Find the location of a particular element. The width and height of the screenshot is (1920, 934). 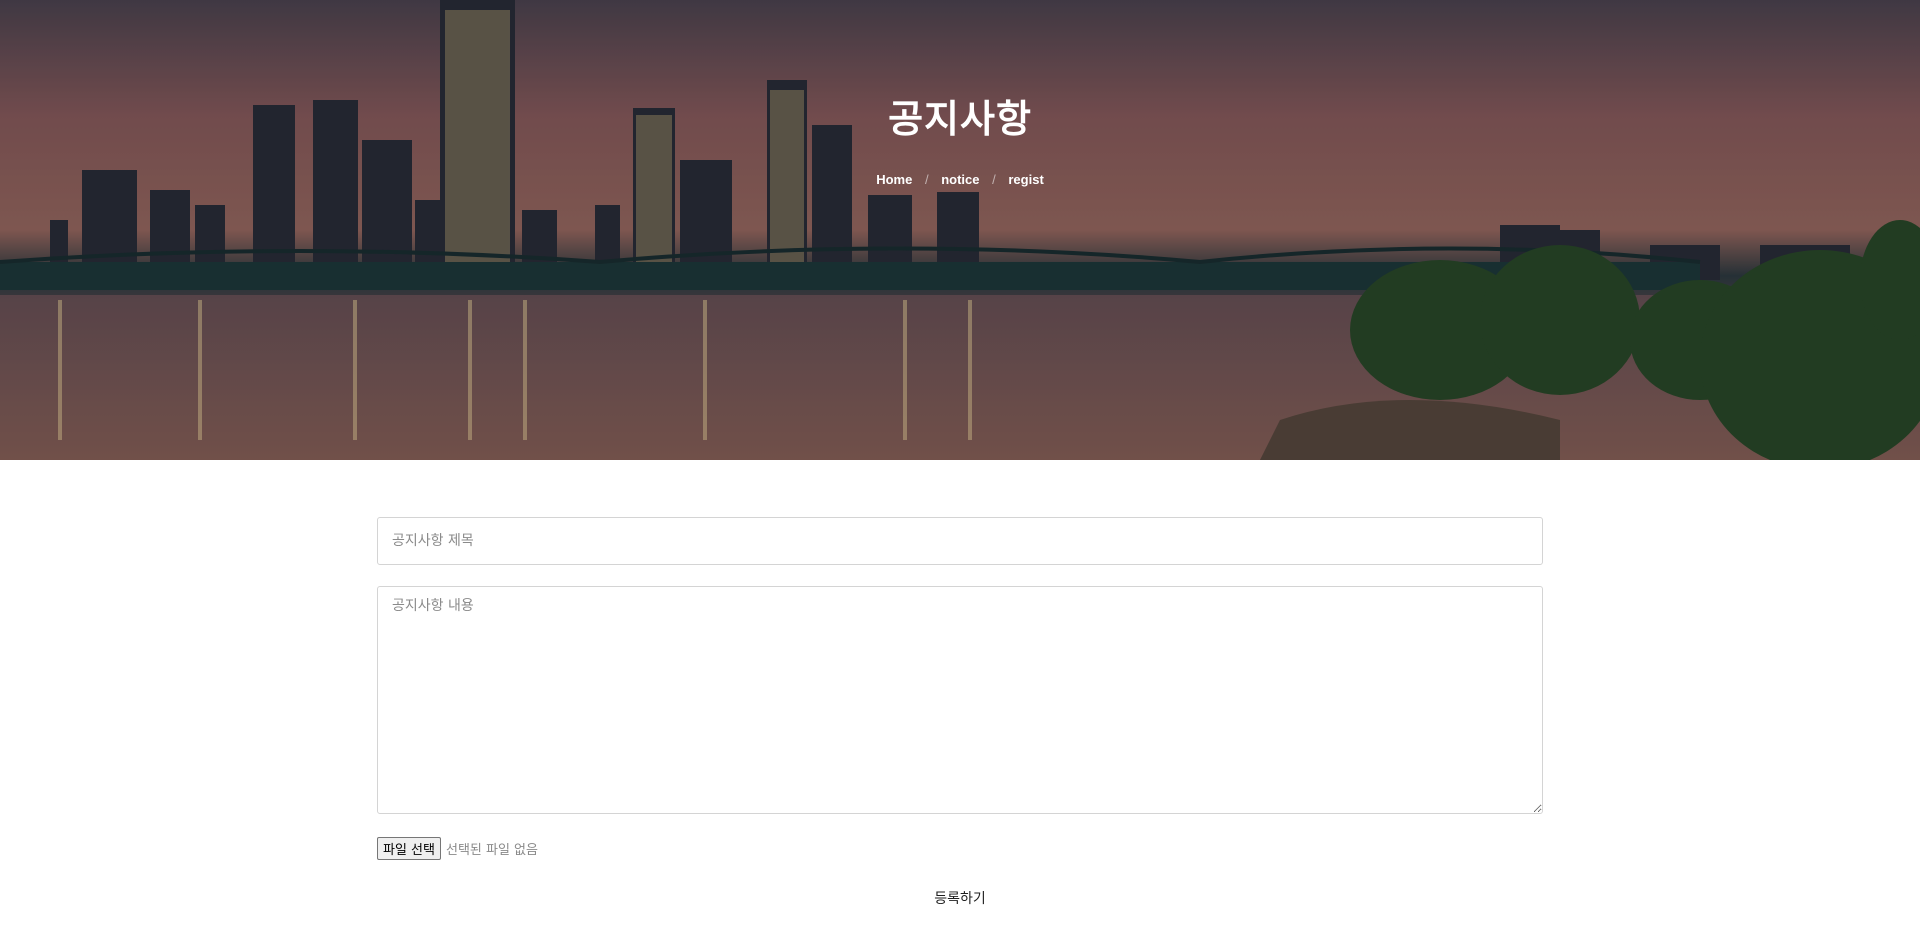

notice-content-textarea is located at coordinates (960, 700).